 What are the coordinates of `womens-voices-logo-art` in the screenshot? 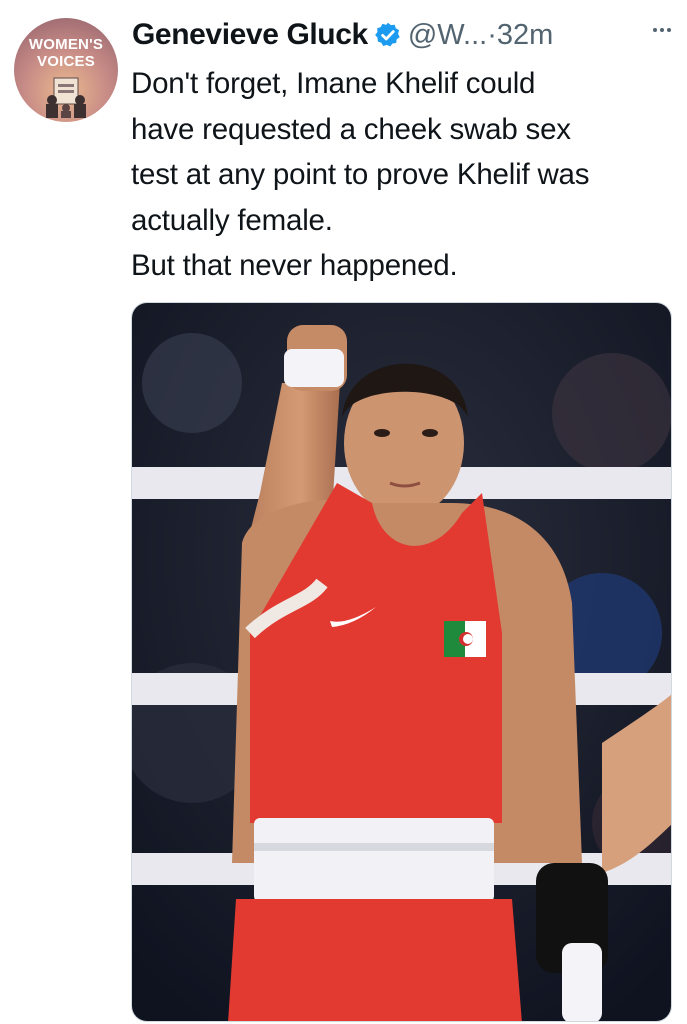 It's located at (66, 97).